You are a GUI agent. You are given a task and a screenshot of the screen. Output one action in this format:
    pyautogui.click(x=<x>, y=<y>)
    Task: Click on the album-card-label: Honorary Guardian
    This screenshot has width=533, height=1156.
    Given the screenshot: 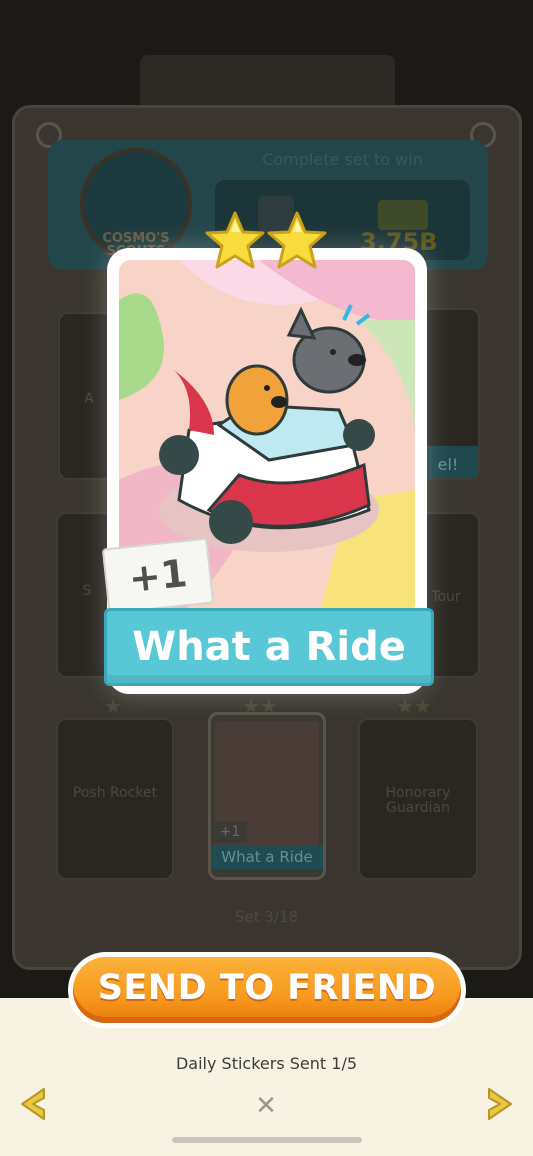 What is the action you would take?
    pyautogui.click(x=418, y=800)
    